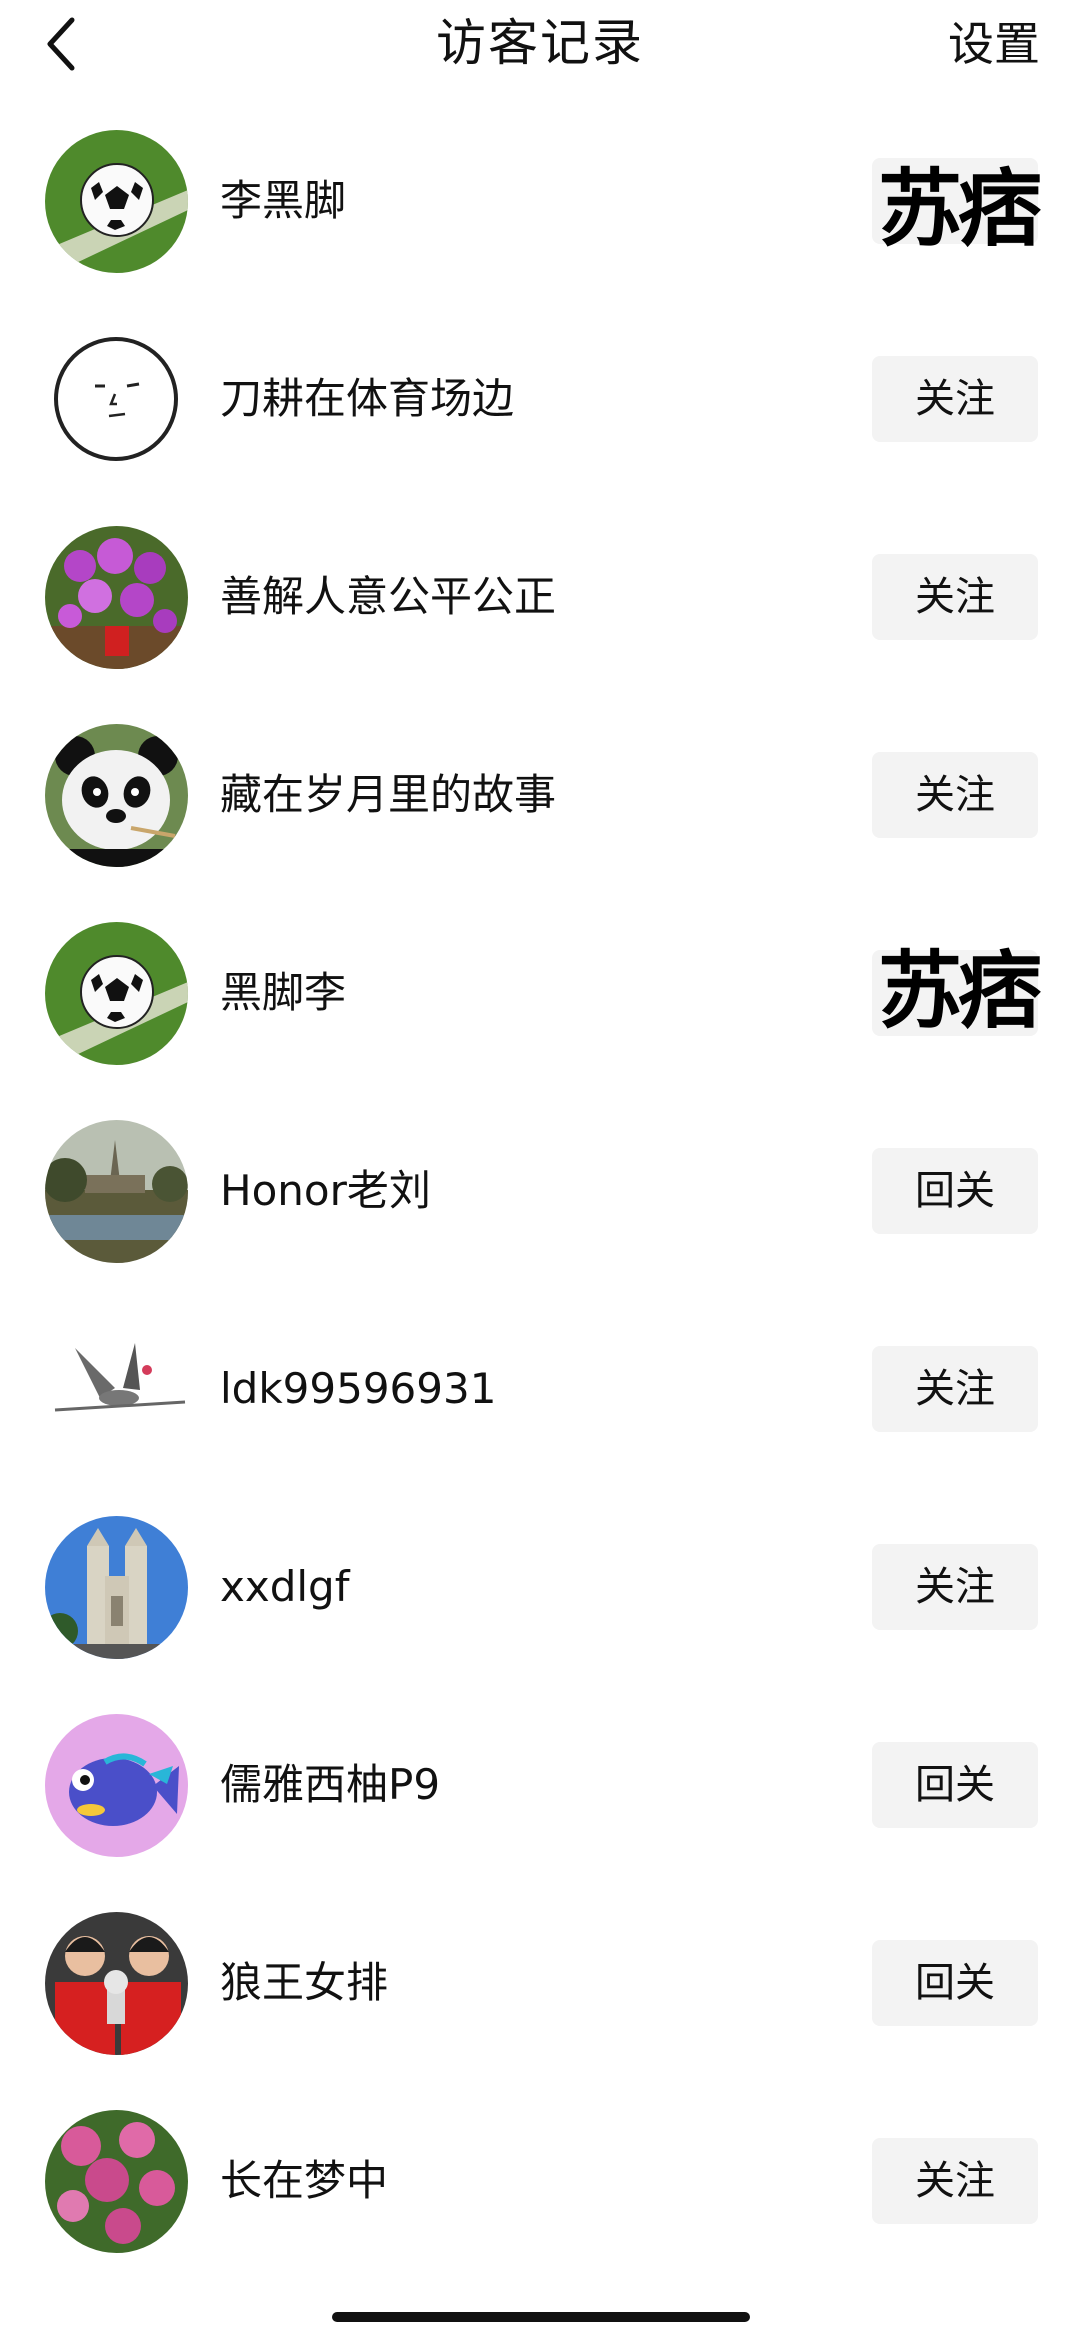 This screenshot has width=1080, height=2338. I want to click on top-bar: 访客记录 设置, so click(540, 45).